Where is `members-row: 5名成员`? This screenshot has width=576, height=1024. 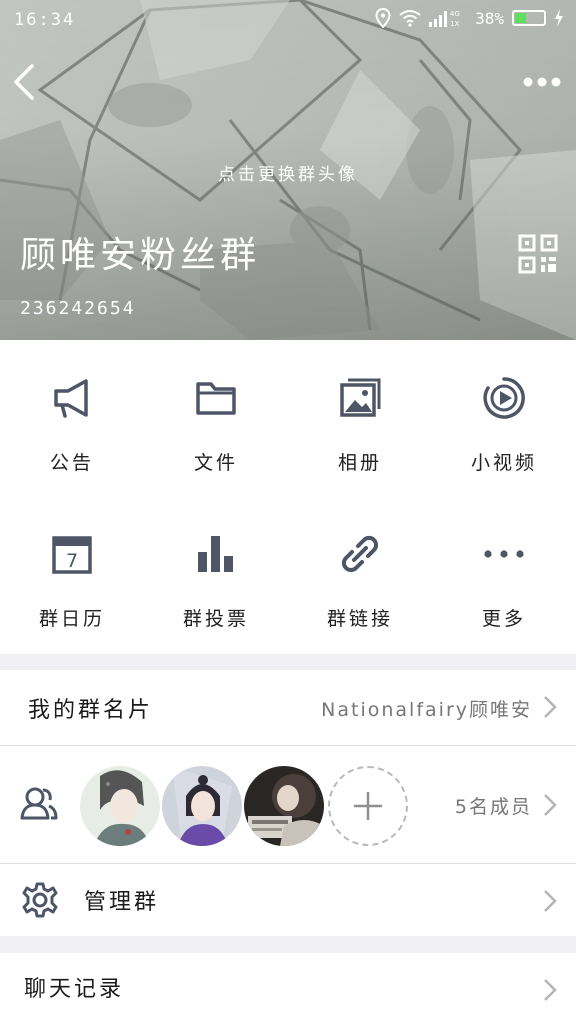 members-row: 5名成员 is located at coordinates (288, 804).